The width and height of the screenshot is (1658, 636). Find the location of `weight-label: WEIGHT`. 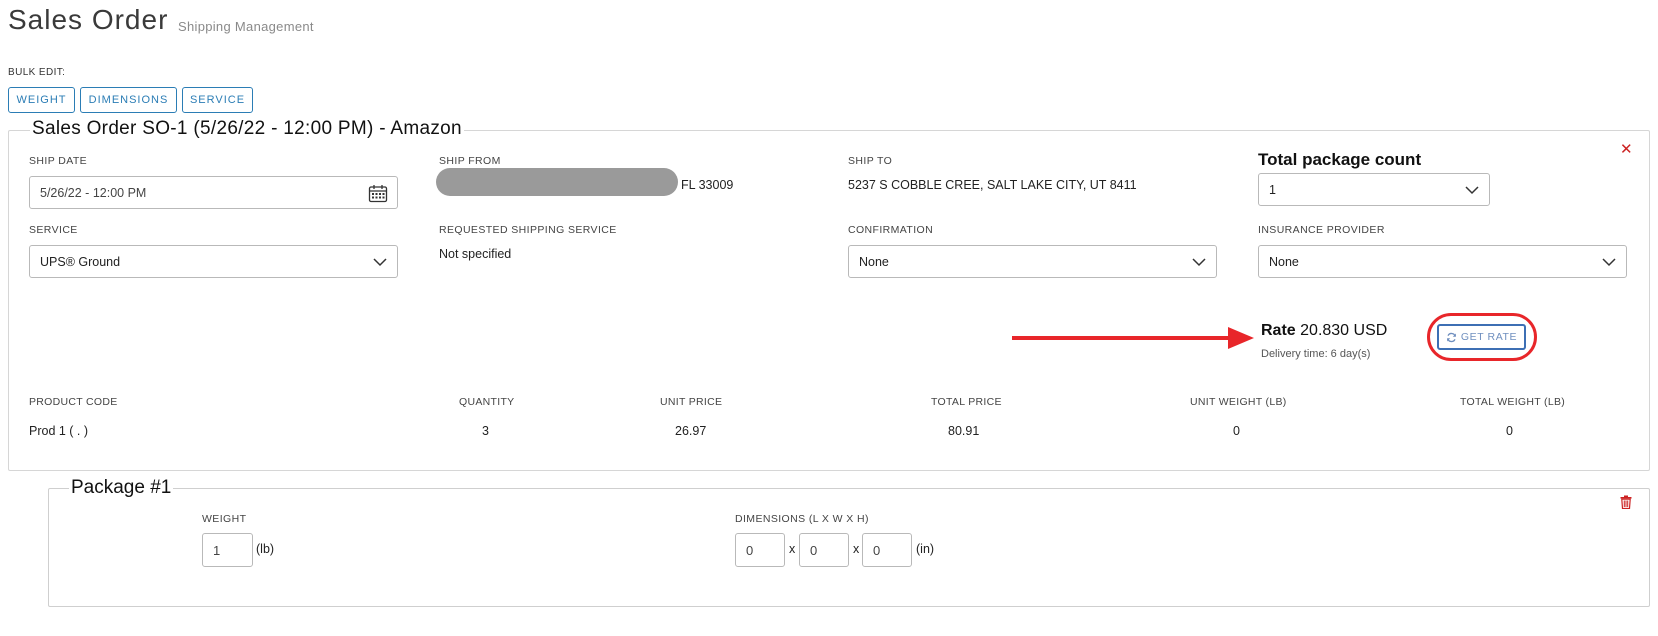

weight-label: WEIGHT is located at coordinates (224, 519).